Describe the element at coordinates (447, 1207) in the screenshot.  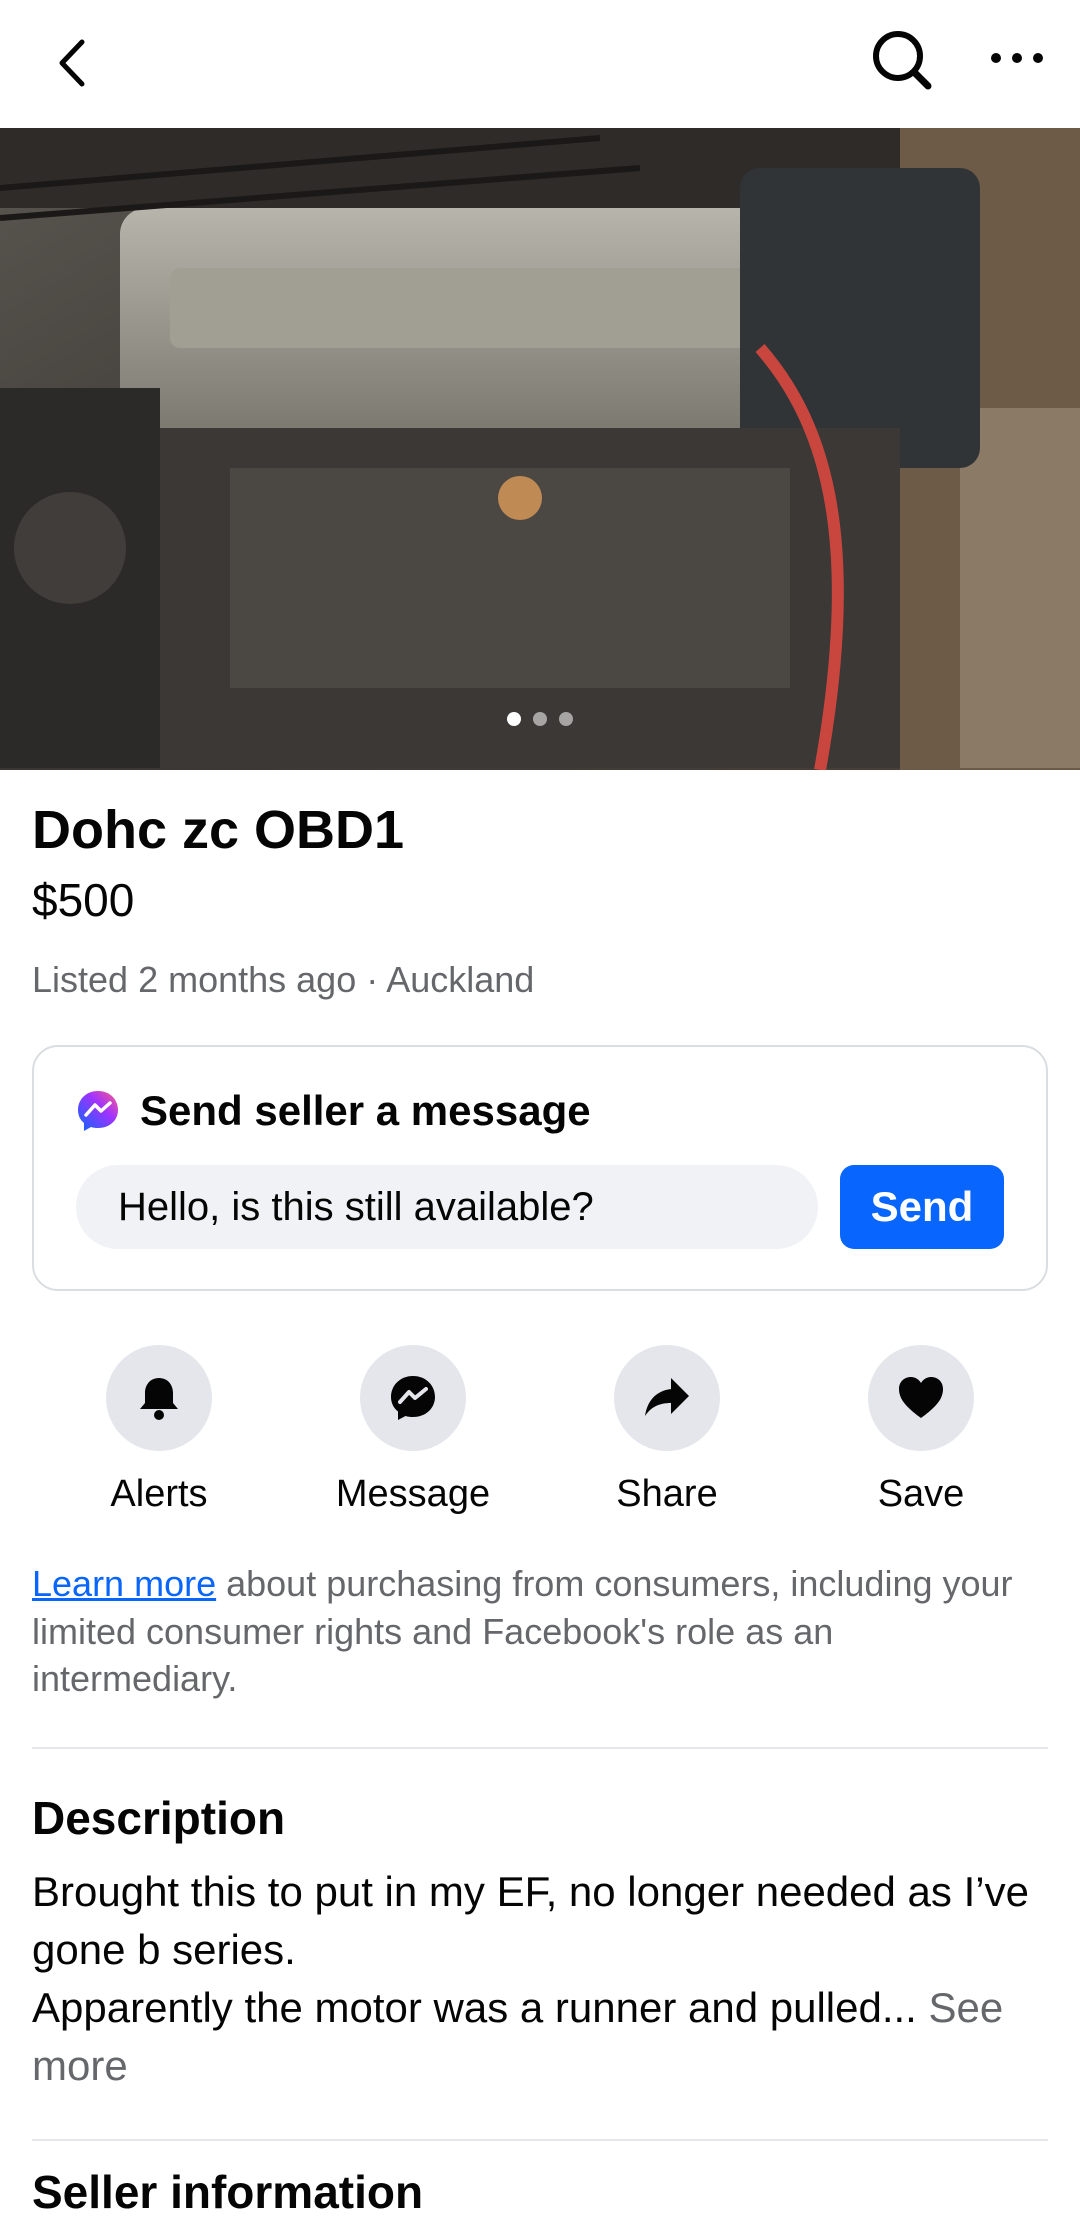
I see `message-input: Hello, is this still available?` at that location.